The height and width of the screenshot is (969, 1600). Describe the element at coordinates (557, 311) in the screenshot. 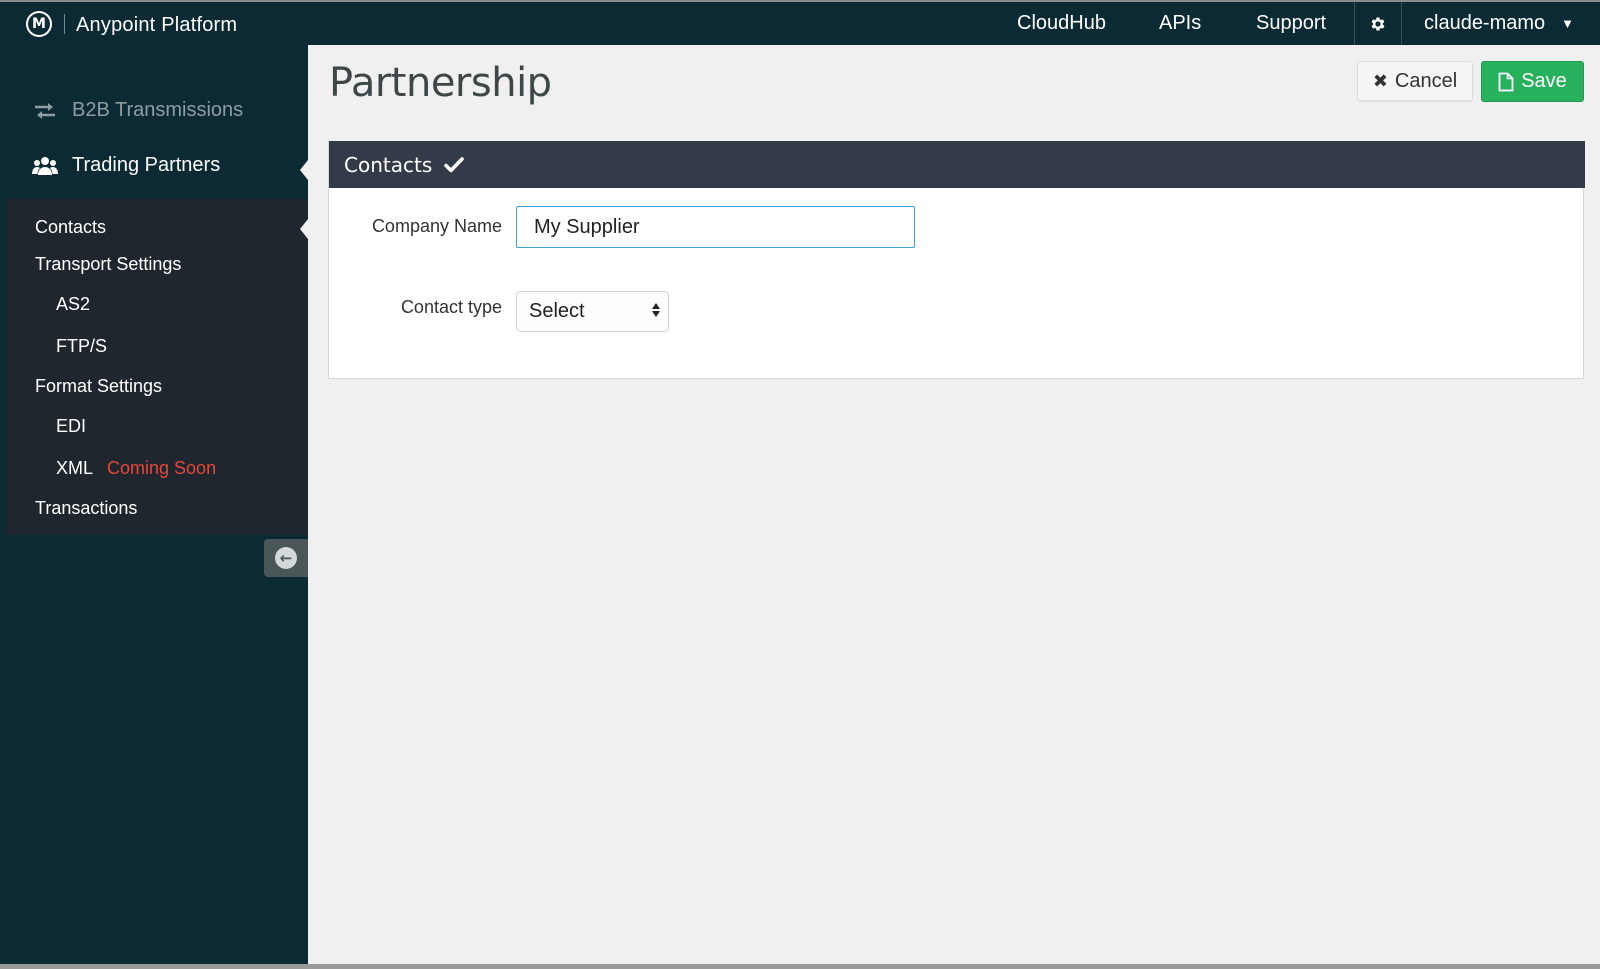

I see `select-value: Select` at that location.